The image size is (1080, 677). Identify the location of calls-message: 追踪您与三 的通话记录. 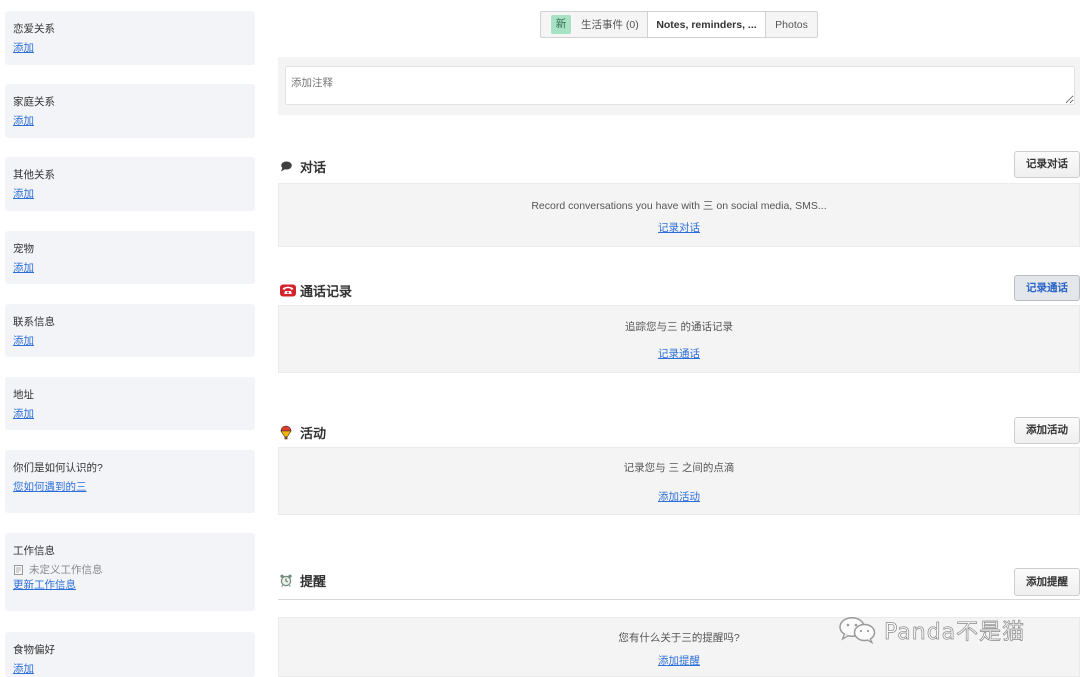
(679, 327).